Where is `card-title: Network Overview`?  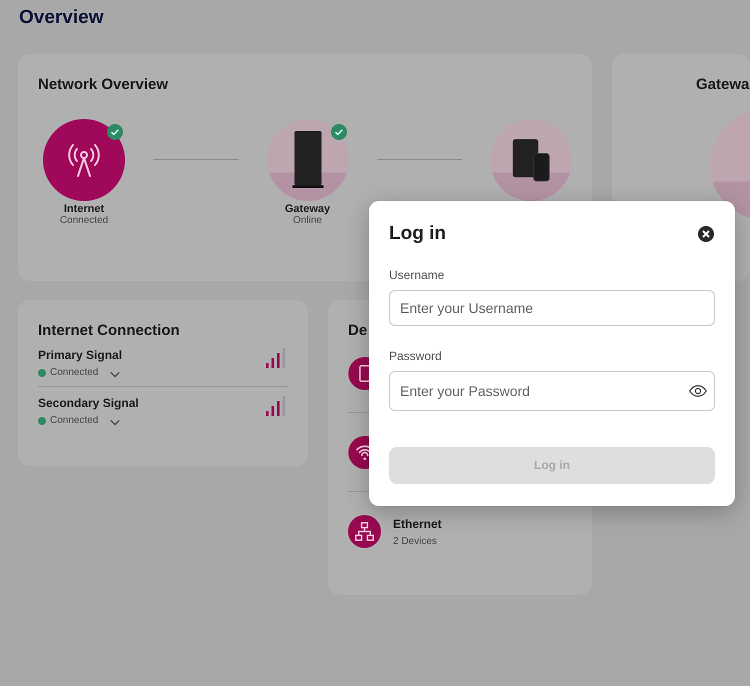
card-title: Network Overview is located at coordinates (104, 84).